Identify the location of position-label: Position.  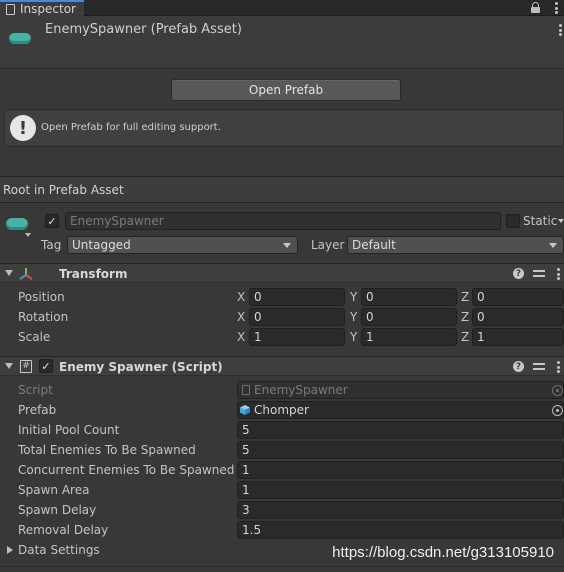
(41, 297).